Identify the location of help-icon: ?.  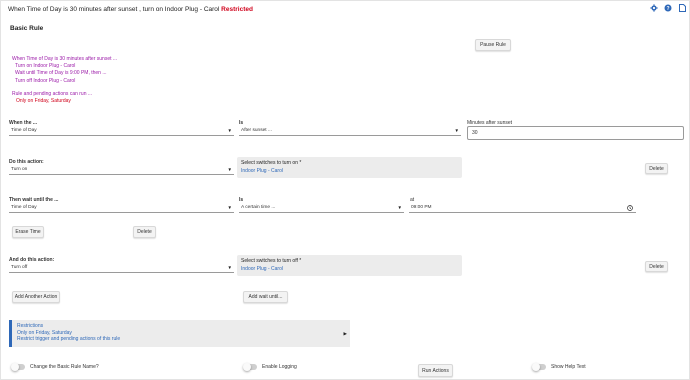
(668, 8).